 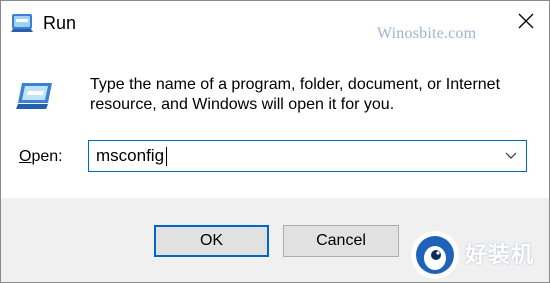 I want to click on dropdown-button, so click(x=511, y=156).